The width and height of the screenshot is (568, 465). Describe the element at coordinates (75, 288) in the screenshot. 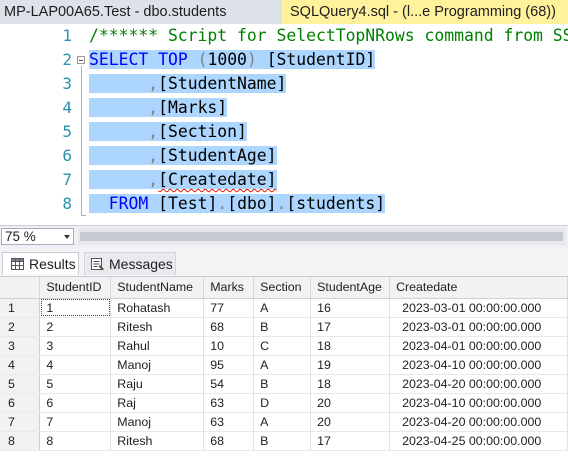

I see `column-header: StudentID` at that location.